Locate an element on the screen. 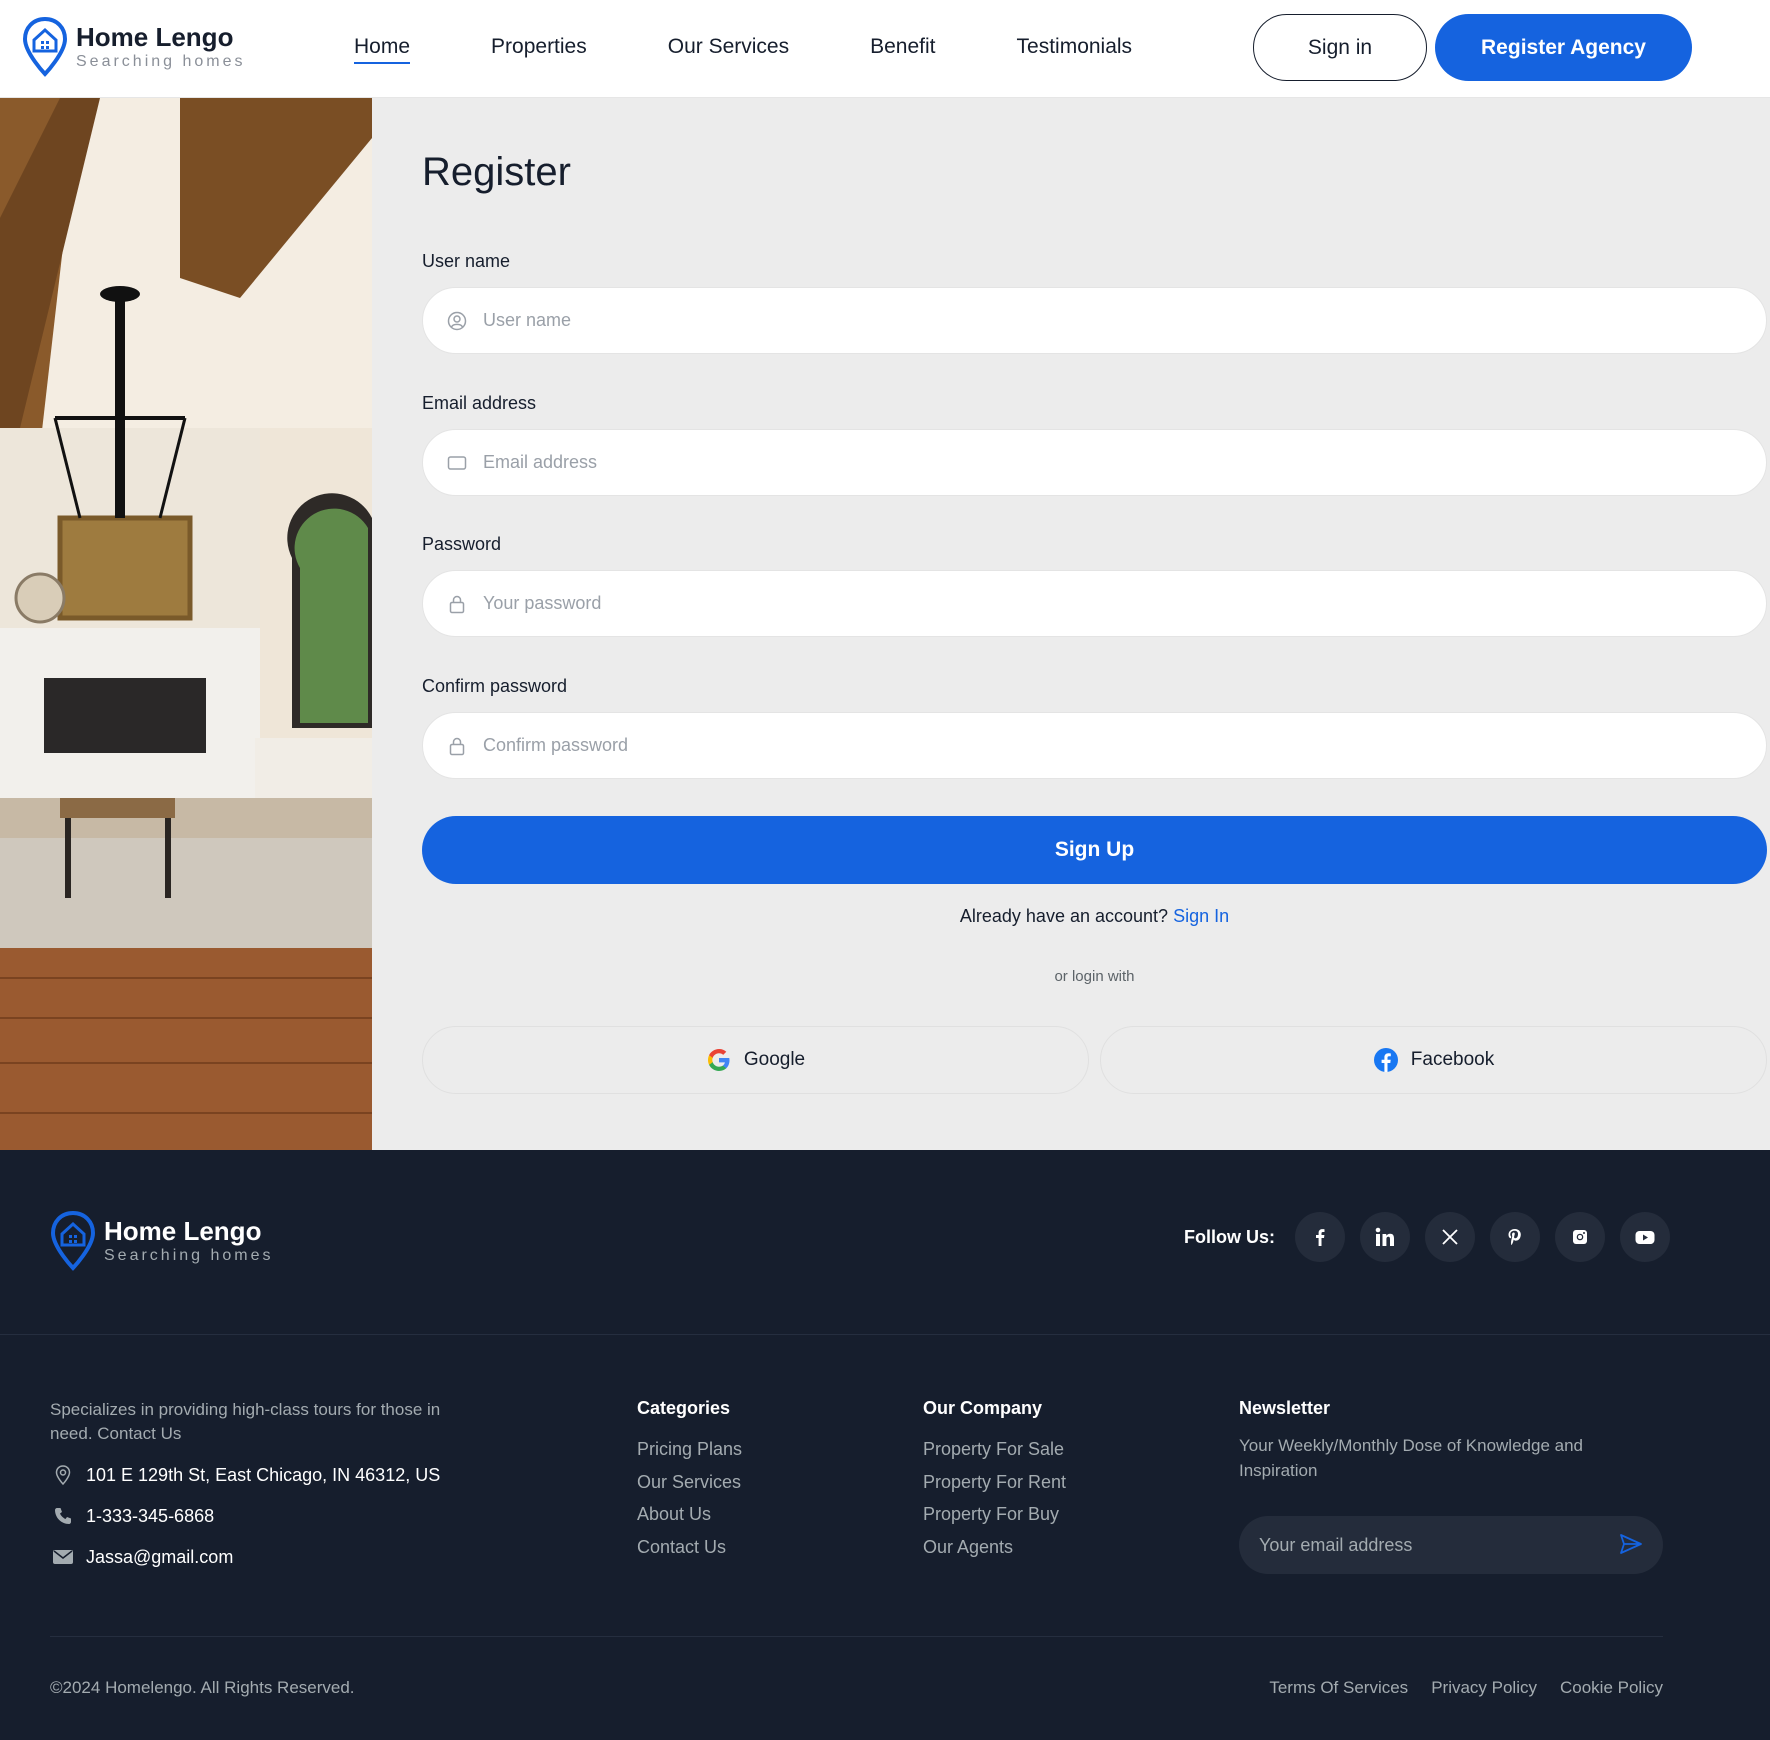  footer-link-property-for-sale: Property For Sale is located at coordinates (994, 1449).